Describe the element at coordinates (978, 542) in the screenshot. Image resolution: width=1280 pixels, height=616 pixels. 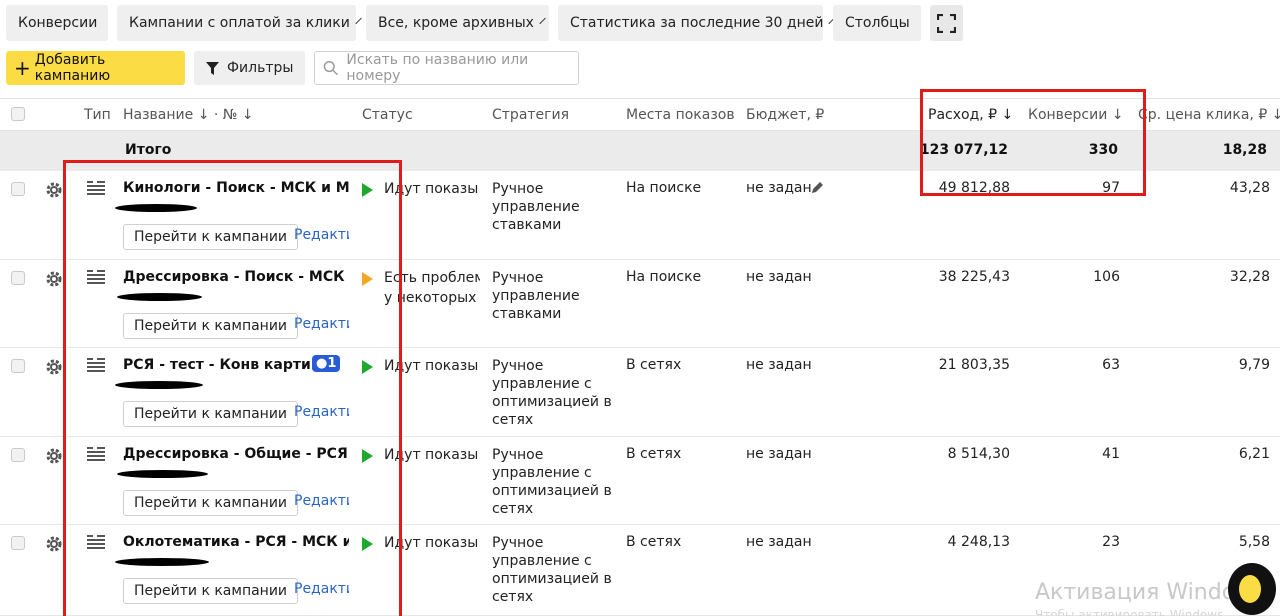
I see `spend-value: 4 248,13` at that location.